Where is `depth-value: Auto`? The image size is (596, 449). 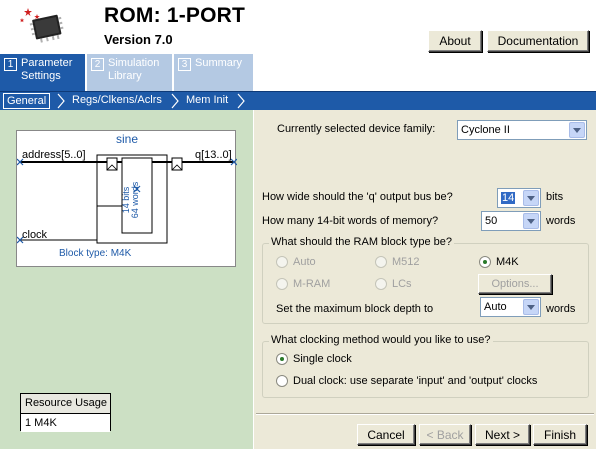
depth-value: Auto is located at coordinates (495, 307).